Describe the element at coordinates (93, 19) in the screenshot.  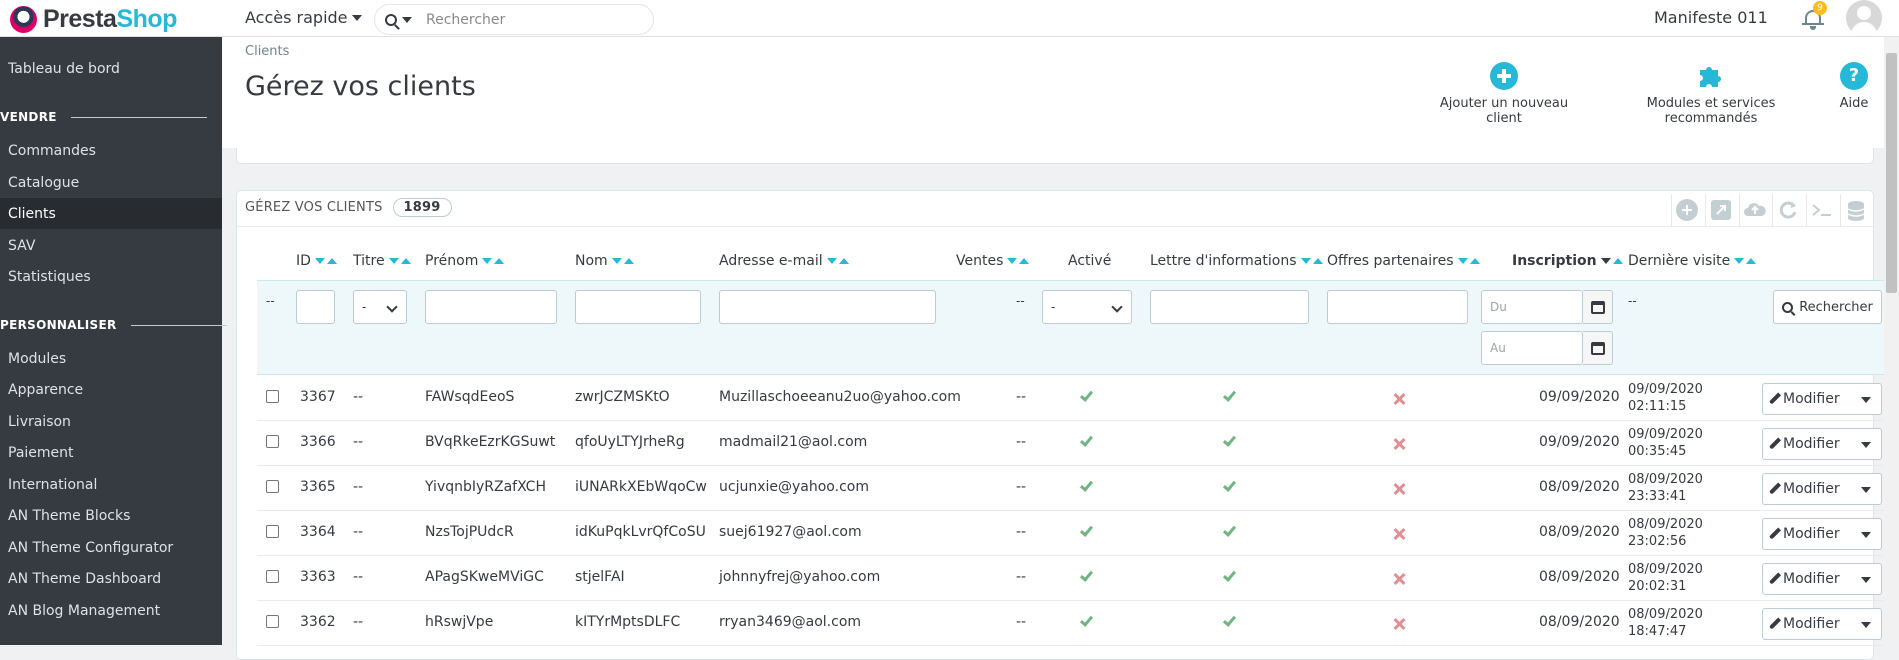
I see `prestashop-logo: PrestaShop` at that location.